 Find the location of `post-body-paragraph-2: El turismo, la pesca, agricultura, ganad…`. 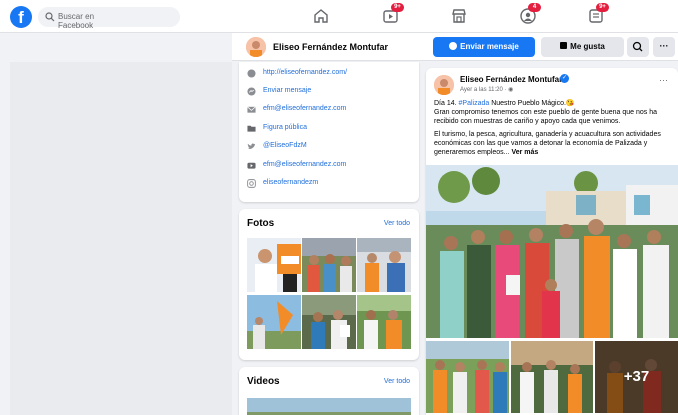

post-body-paragraph-2: El turismo, la pesca, agricultura, ganad… is located at coordinates (553, 143).